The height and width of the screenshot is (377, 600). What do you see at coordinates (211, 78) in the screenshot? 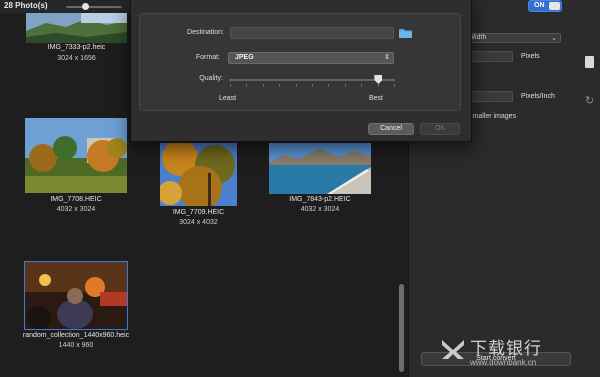
I see `quality-label: Quality:` at bounding box center [211, 78].